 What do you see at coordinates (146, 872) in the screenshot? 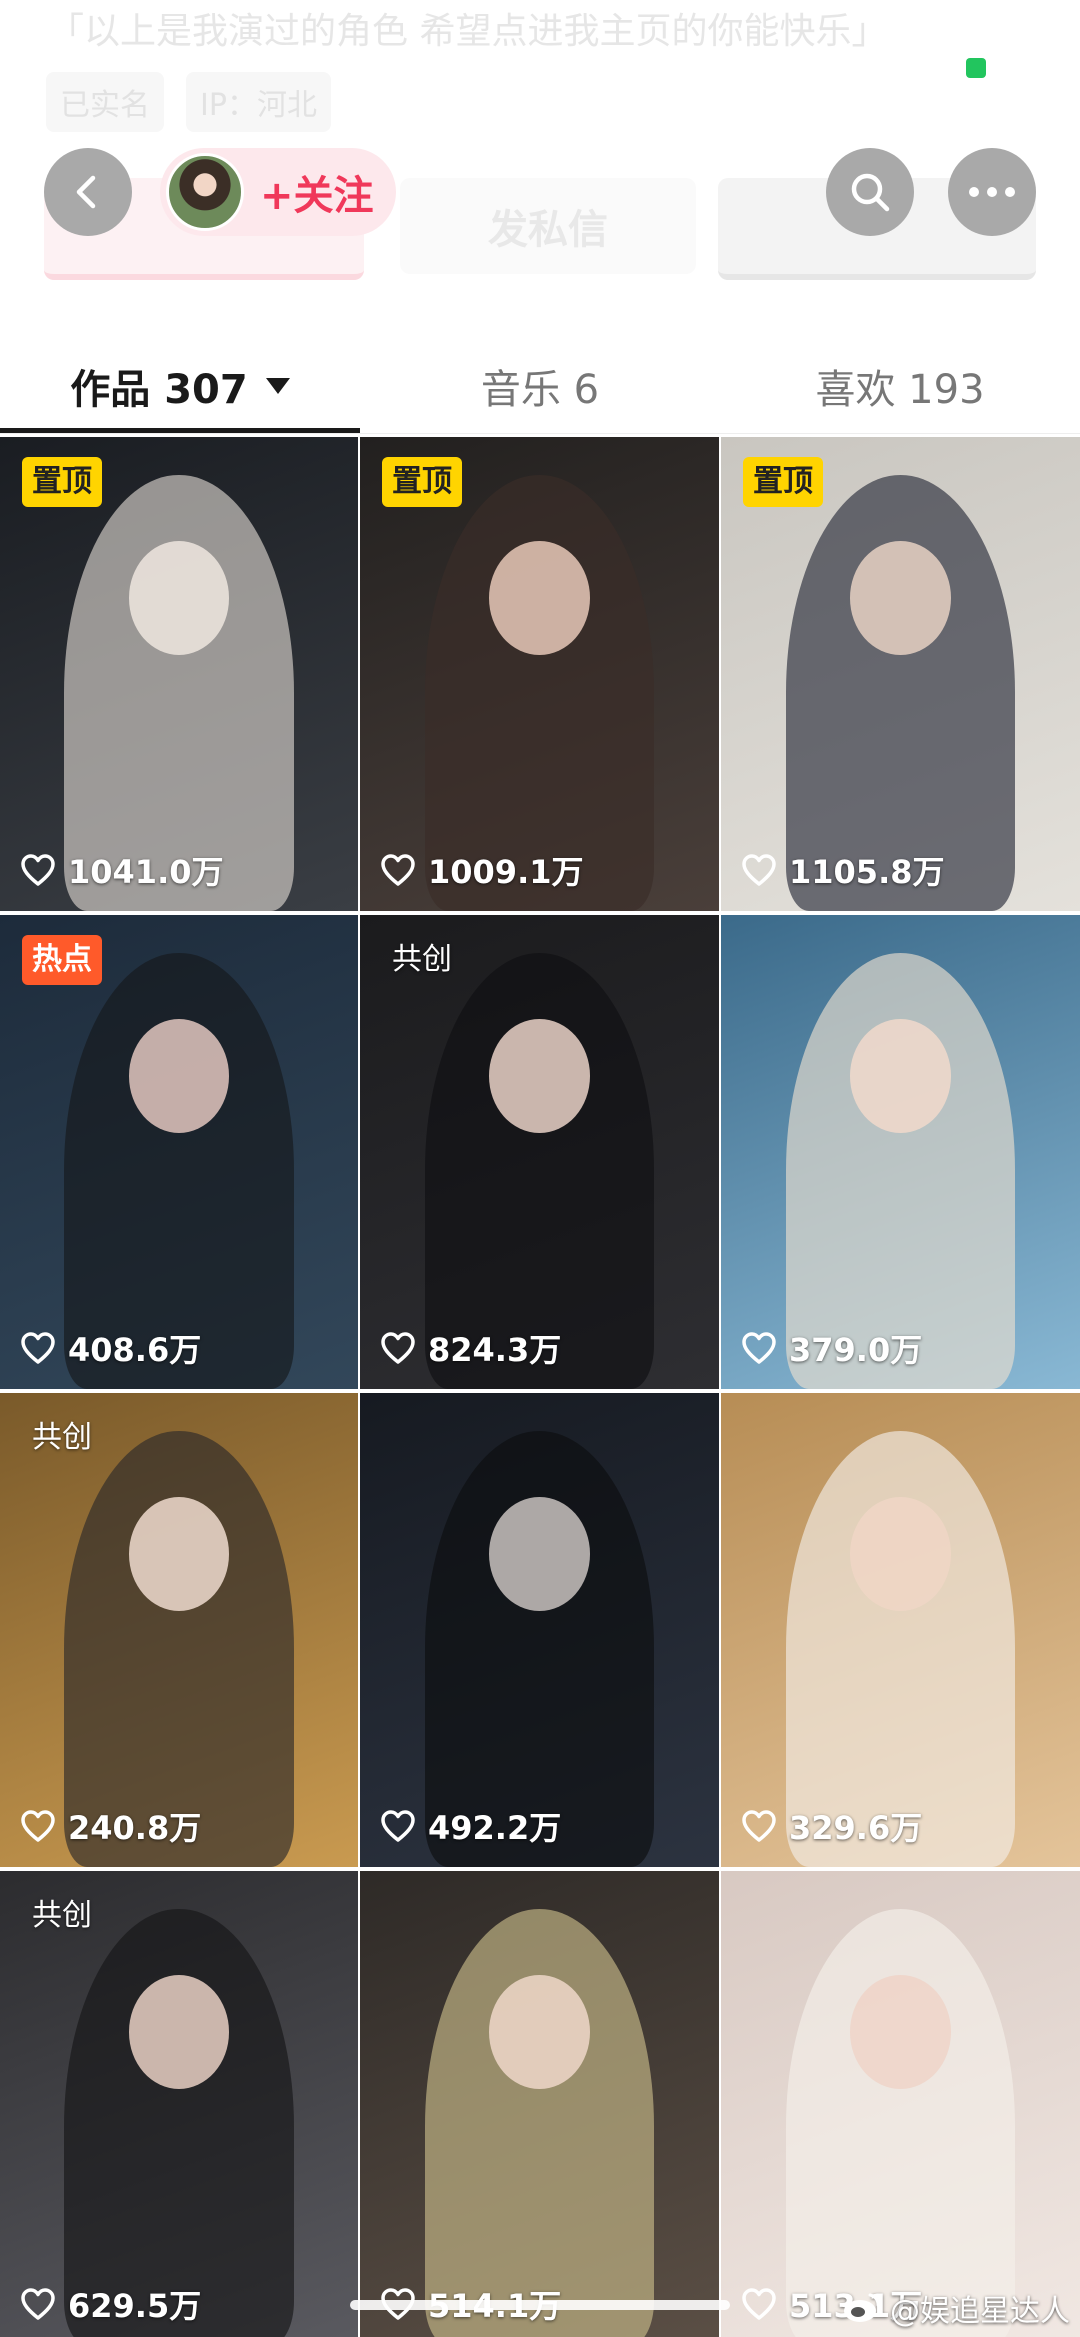
I see `like-count-value: 1041.0万` at bounding box center [146, 872].